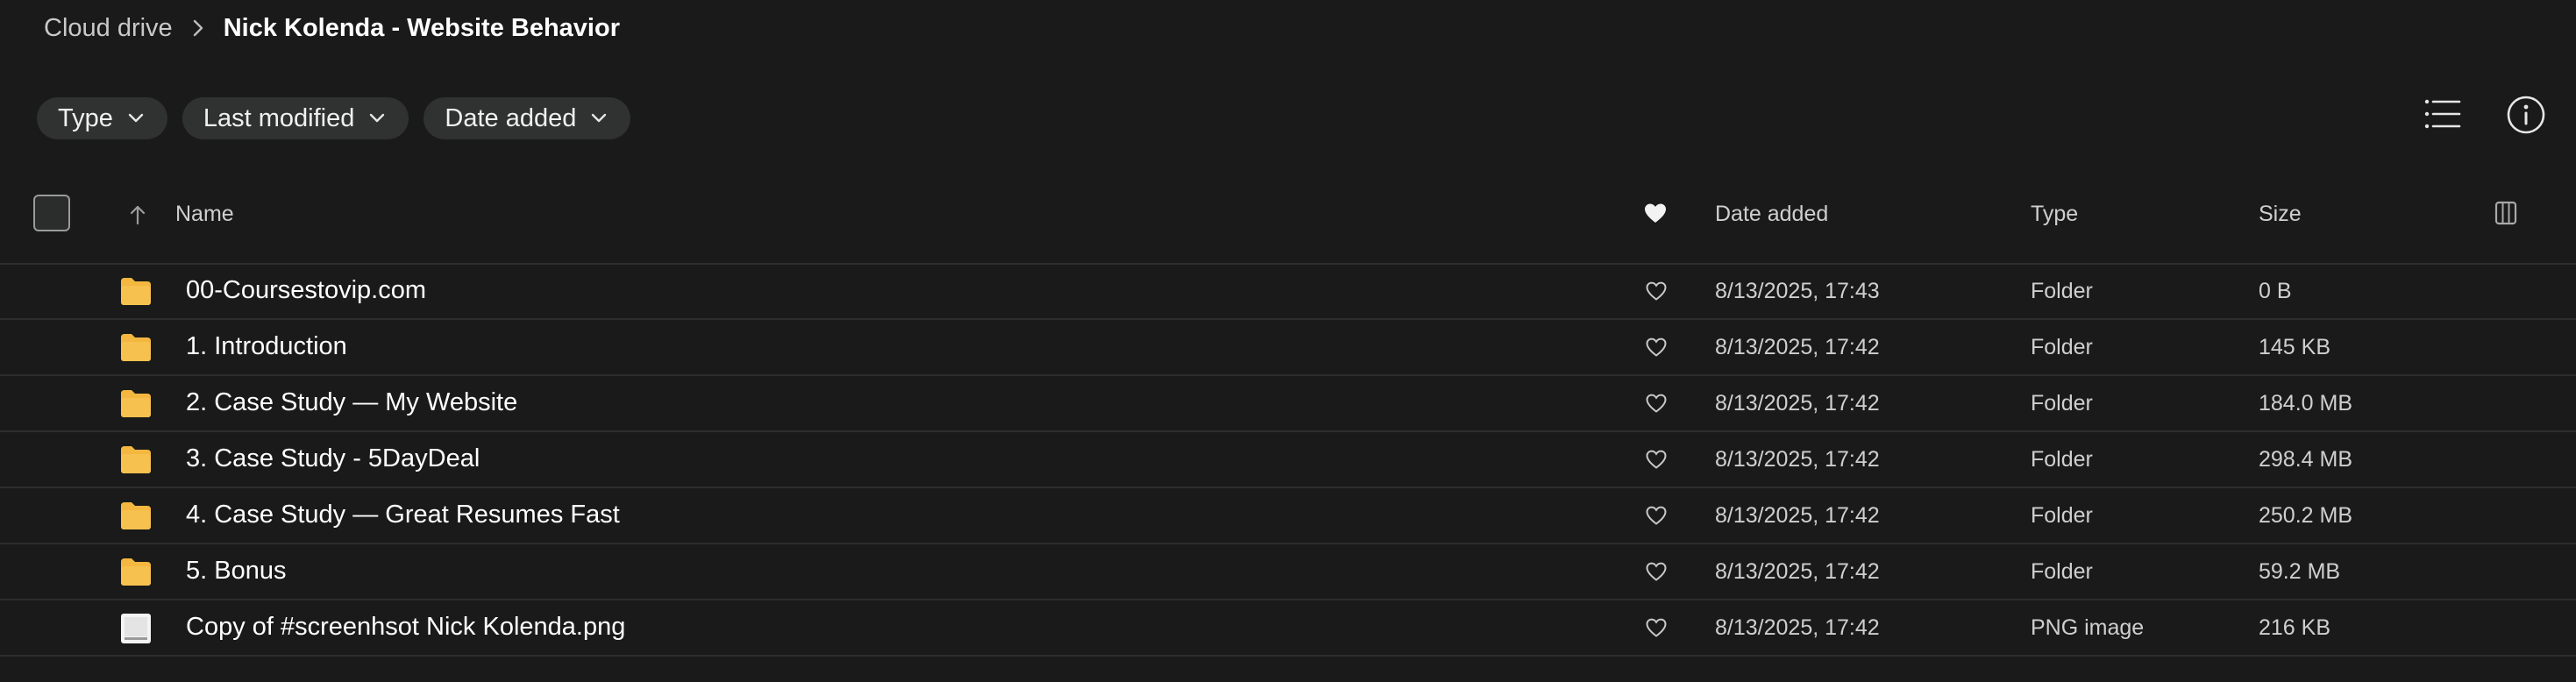  Describe the element at coordinates (2306, 460) in the screenshot. I see `size-cell: 298.4 MB` at that location.